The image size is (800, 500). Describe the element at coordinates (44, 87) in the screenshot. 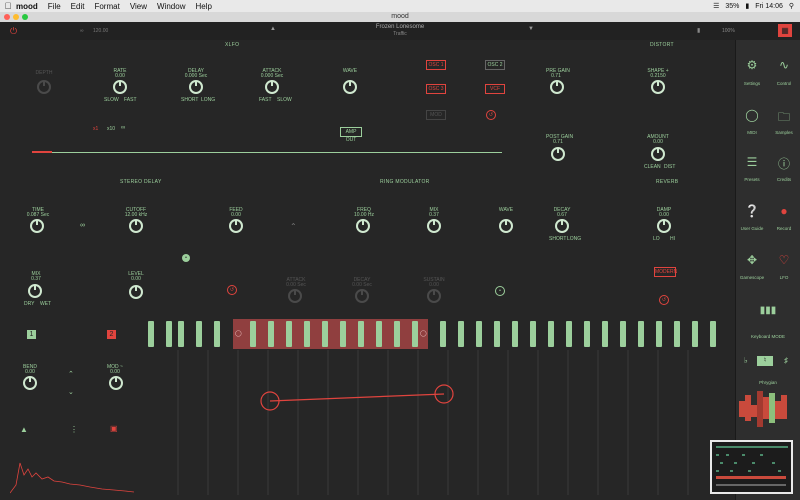

I see `xlfo-depth-knob` at that location.